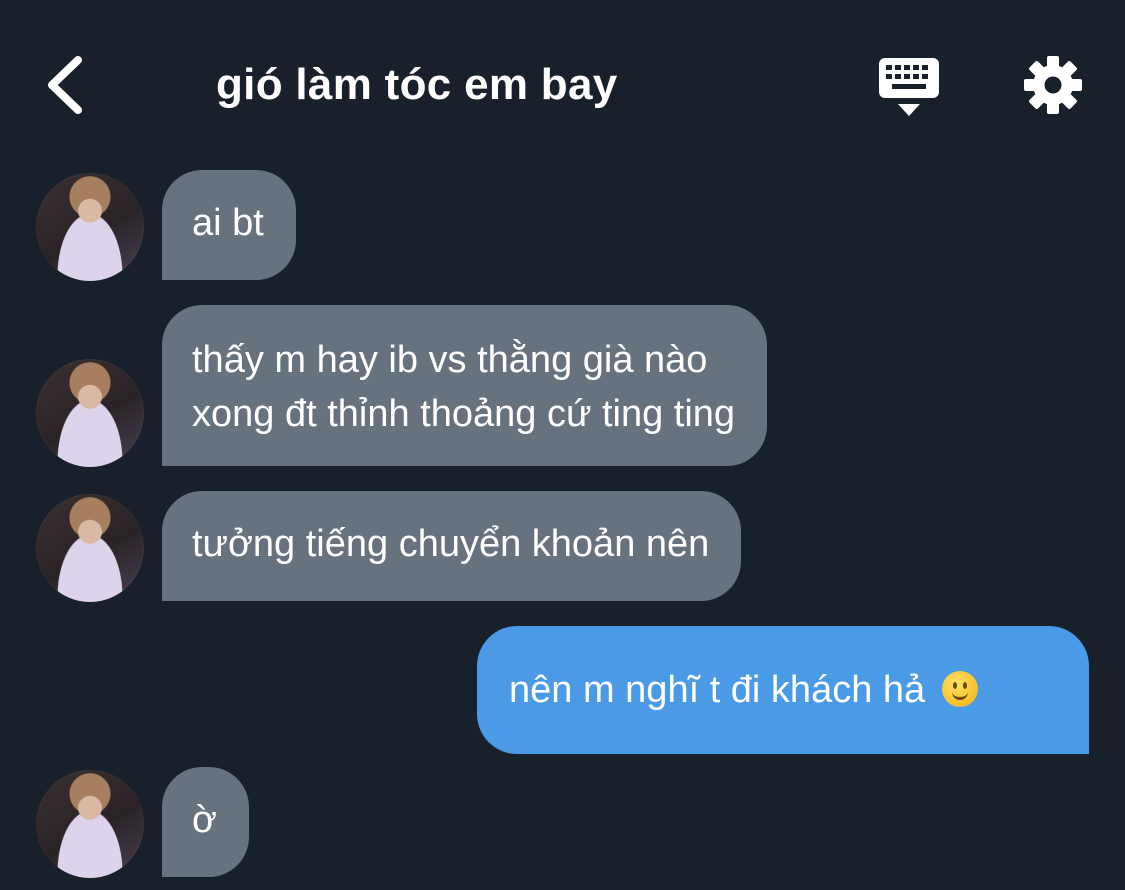 Image resolution: width=1125 pixels, height=890 pixels. I want to click on message-bubble-received: tưởng tiếng chuyển khoản nên, so click(452, 546).